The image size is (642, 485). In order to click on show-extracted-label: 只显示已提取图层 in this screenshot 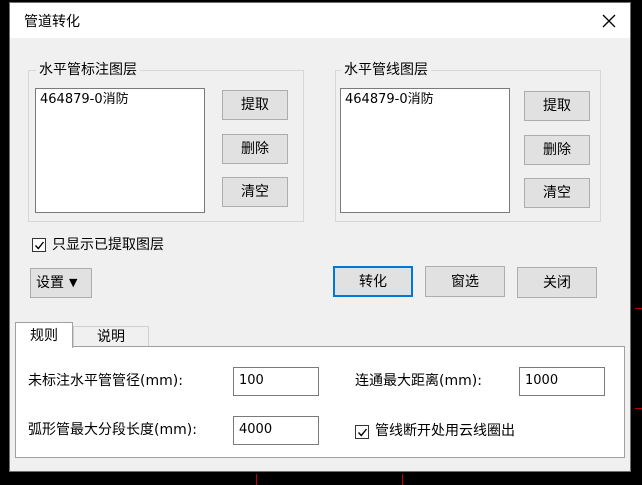, I will do `click(108, 245)`.